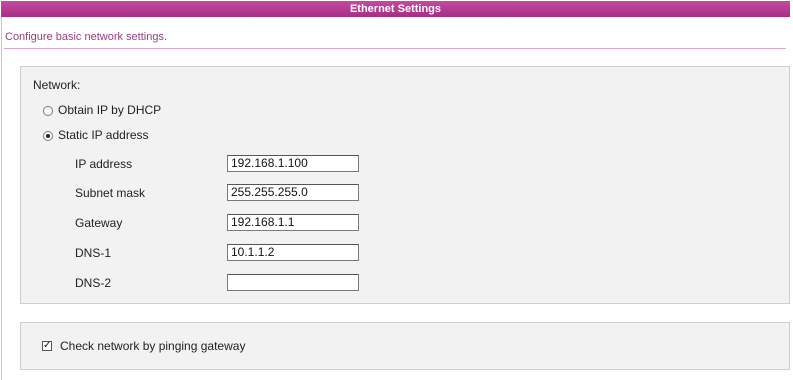  Describe the element at coordinates (1, 198) in the screenshot. I see `left-border` at that location.